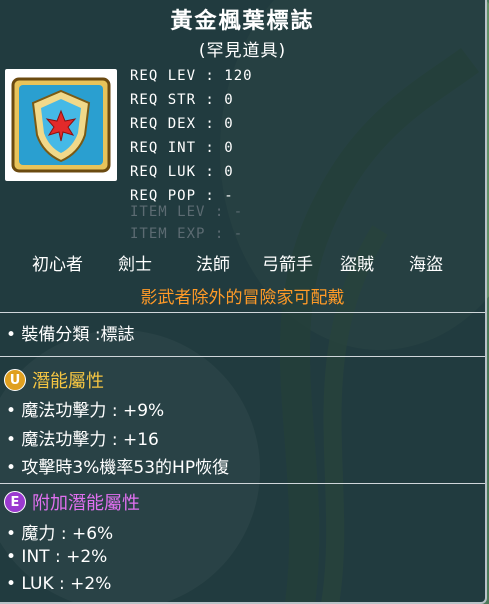 The width and height of the screenshot is (489, 604). What do you see at coordinates (426, 265) in the screenshot?
I see `job-pirate: 海盜` at bounding box center [426, 265].